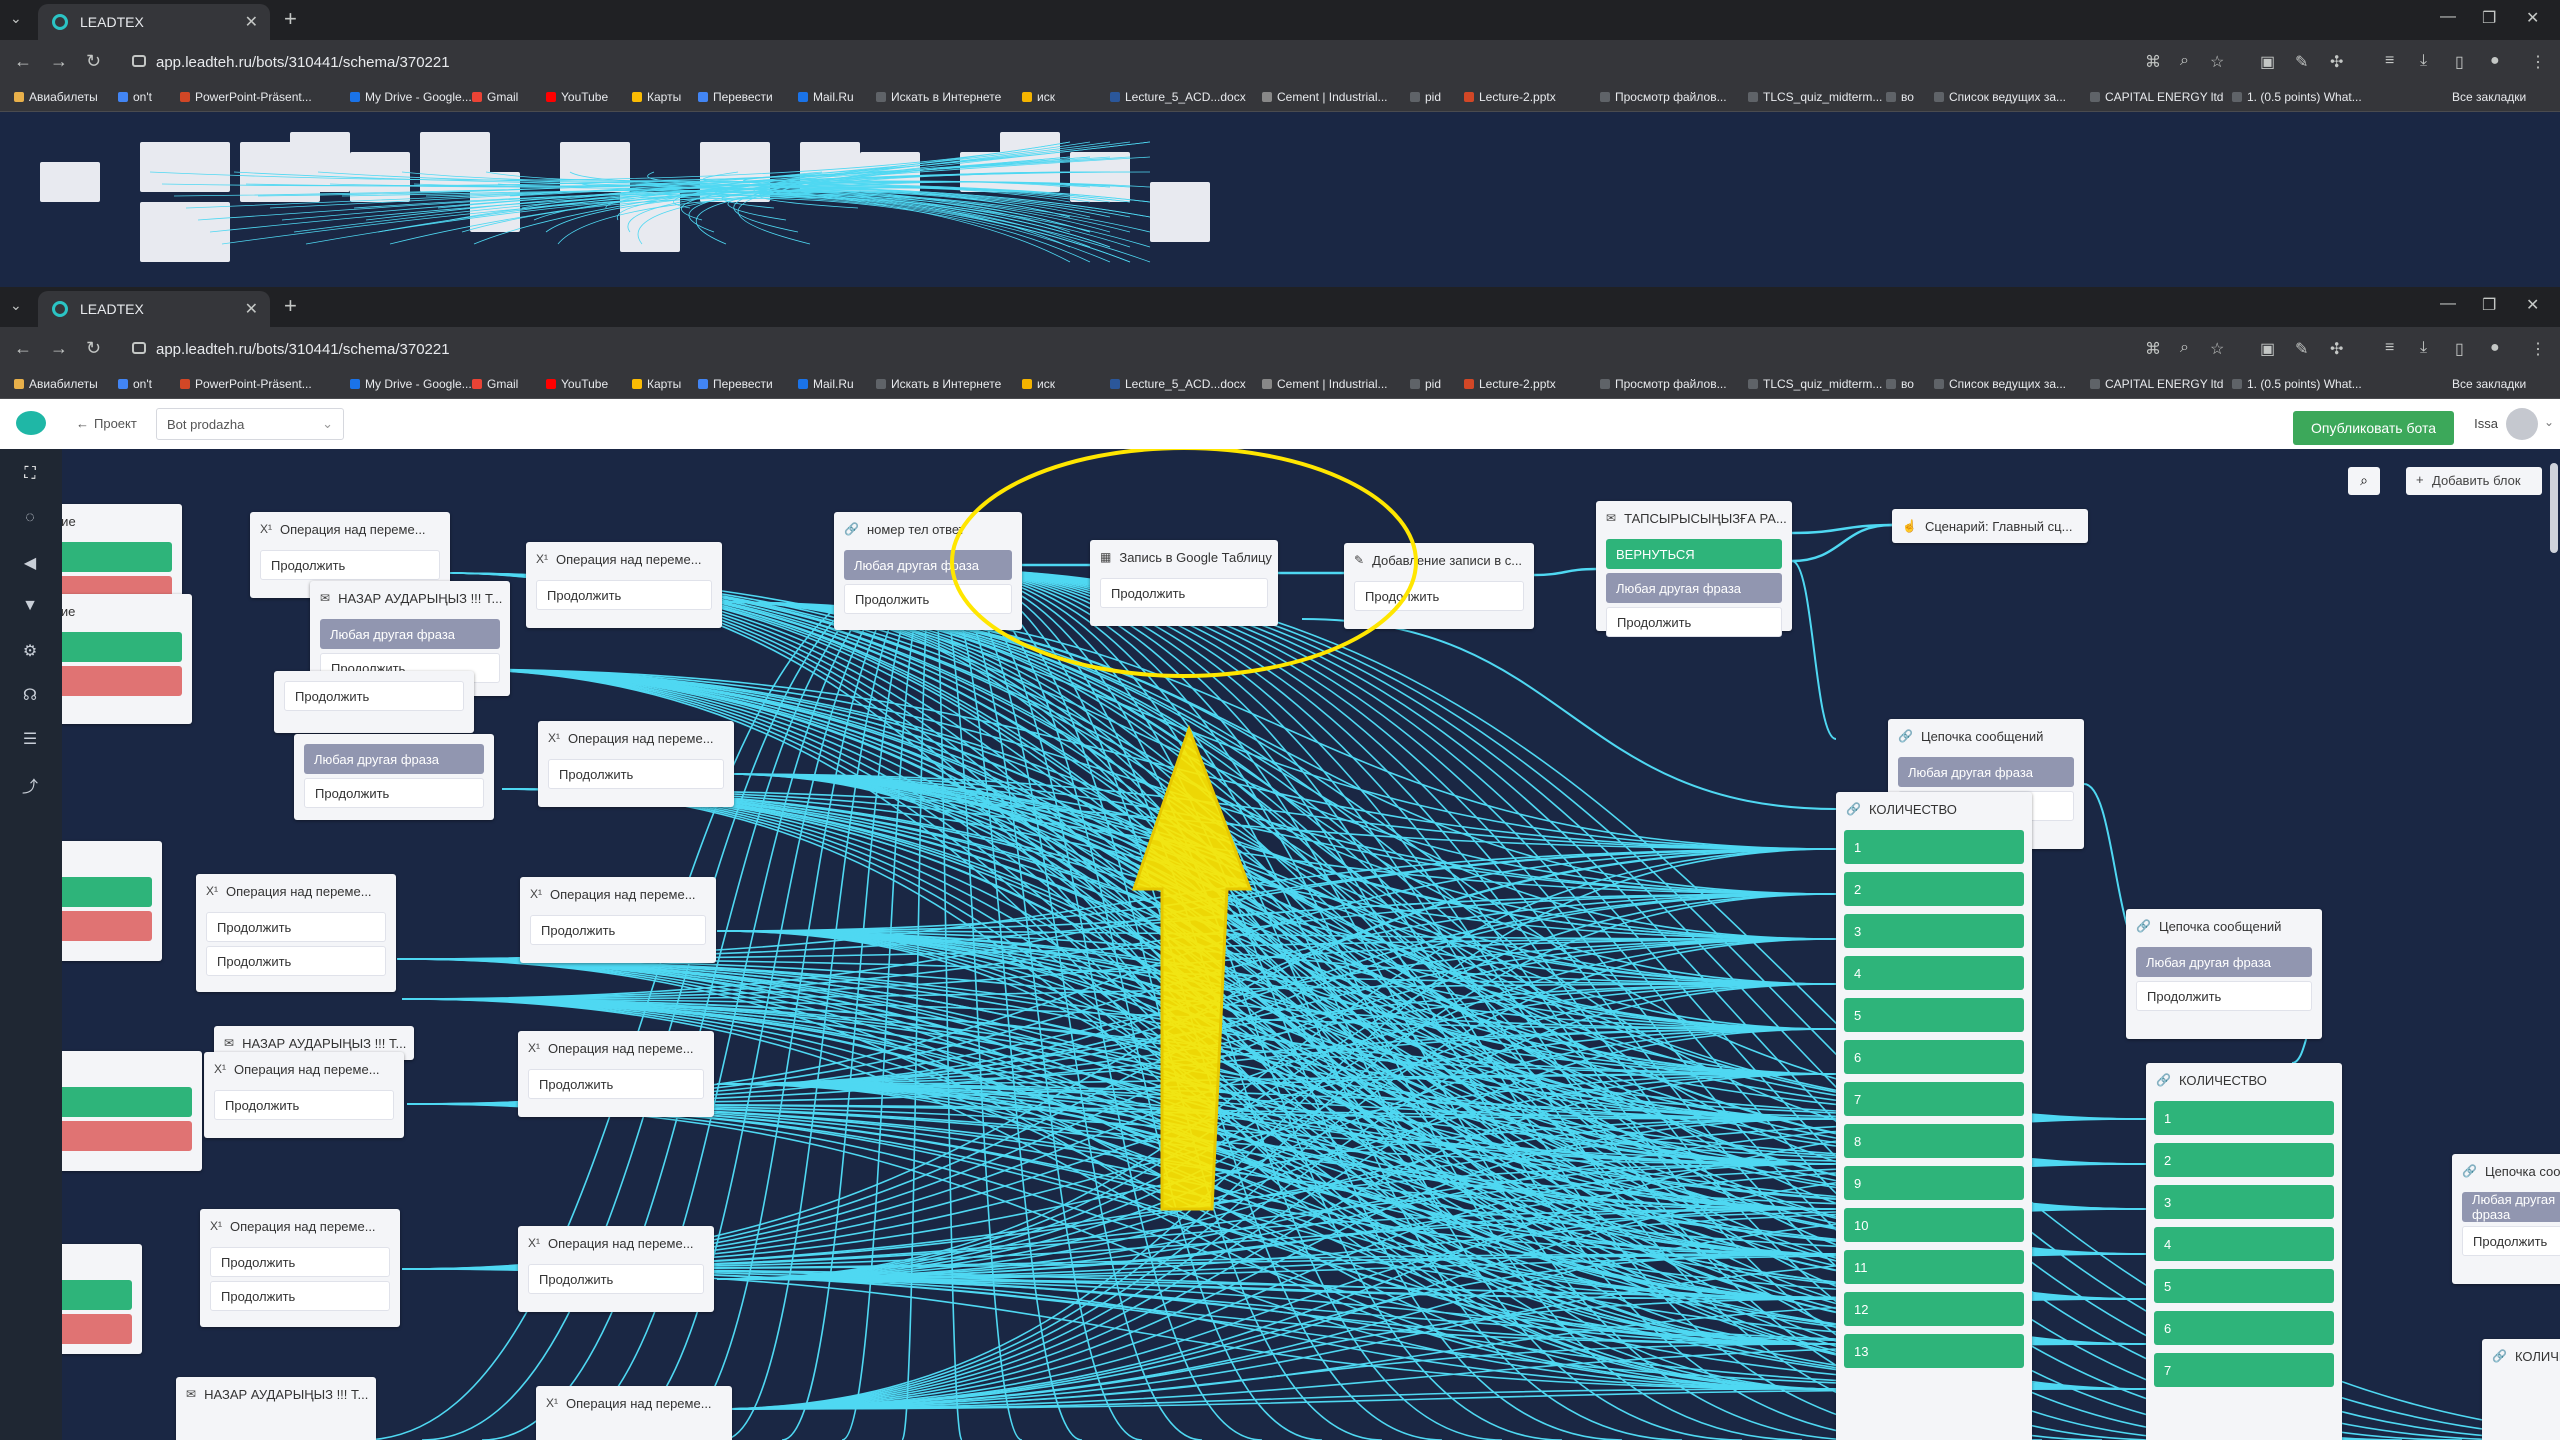  What do you see at coordinates (30, 520) in the screenshot?
I see `chat-icon: ◌` at bounding box center [30, 520].